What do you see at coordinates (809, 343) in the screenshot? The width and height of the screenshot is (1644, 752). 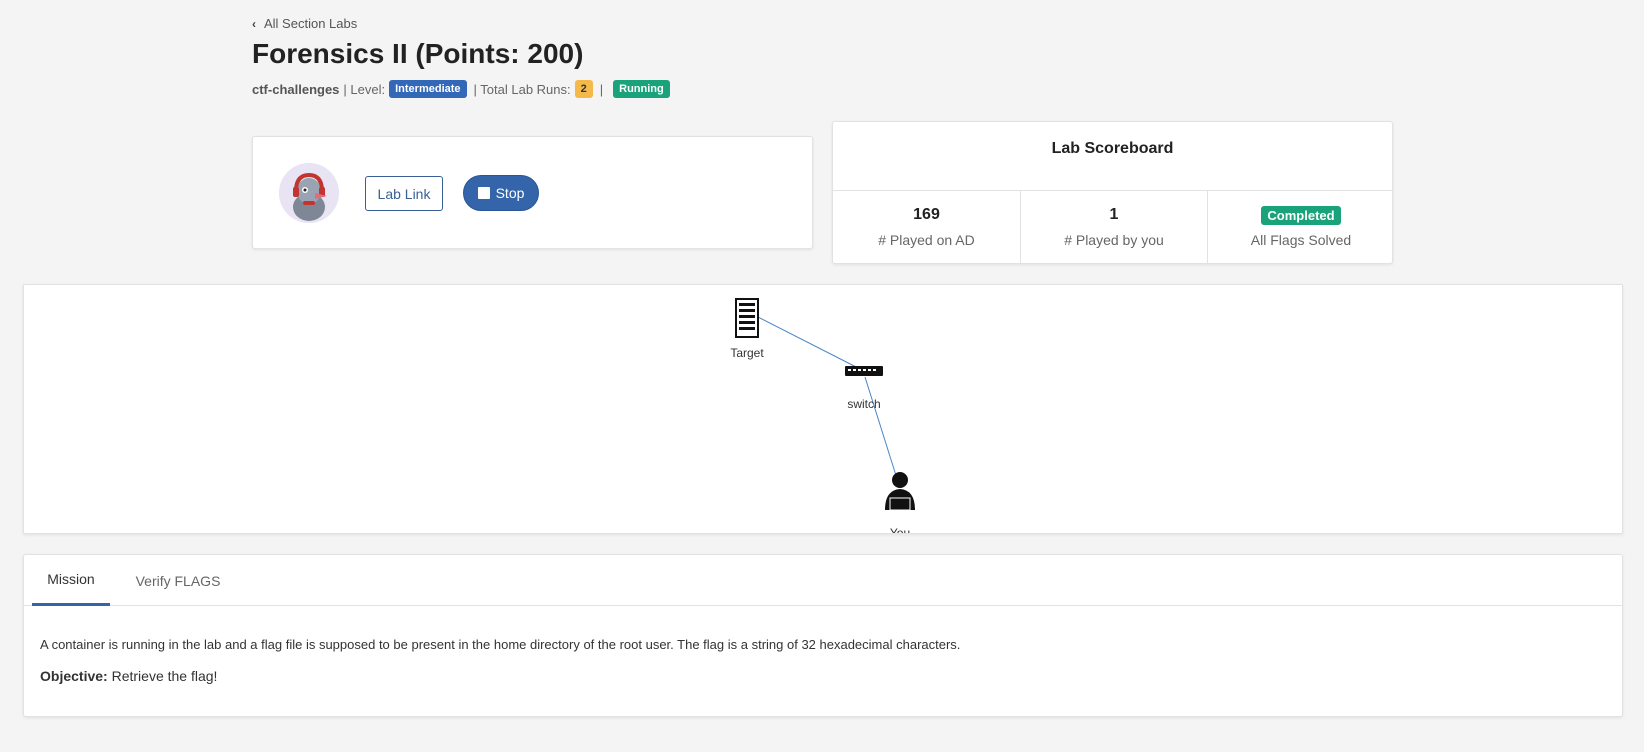 I see `link-target-switch` at bounding box center [809, 343].